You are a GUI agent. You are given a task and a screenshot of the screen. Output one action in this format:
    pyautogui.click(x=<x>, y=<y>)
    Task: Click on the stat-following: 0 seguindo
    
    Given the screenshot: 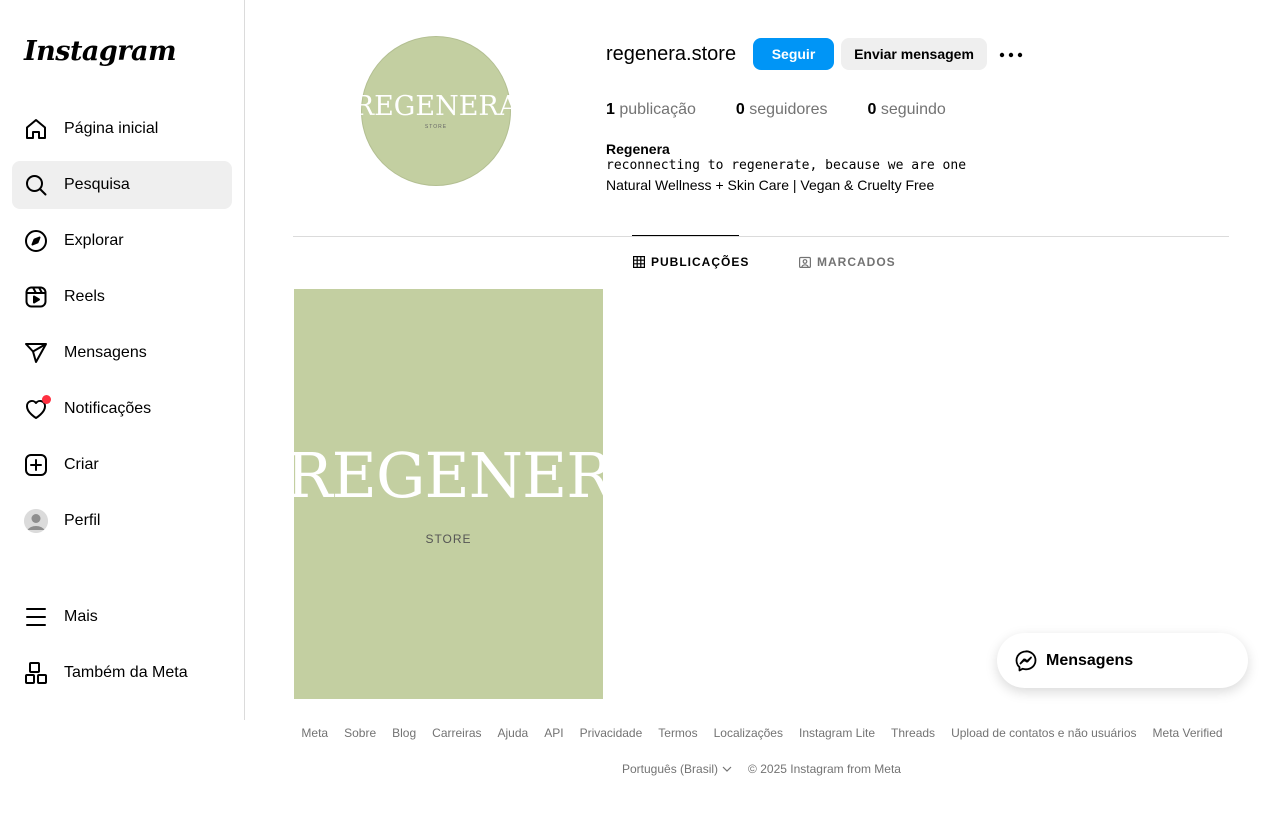 What is the action you would take?
    pyautogui.click(x=907, y=110)
    